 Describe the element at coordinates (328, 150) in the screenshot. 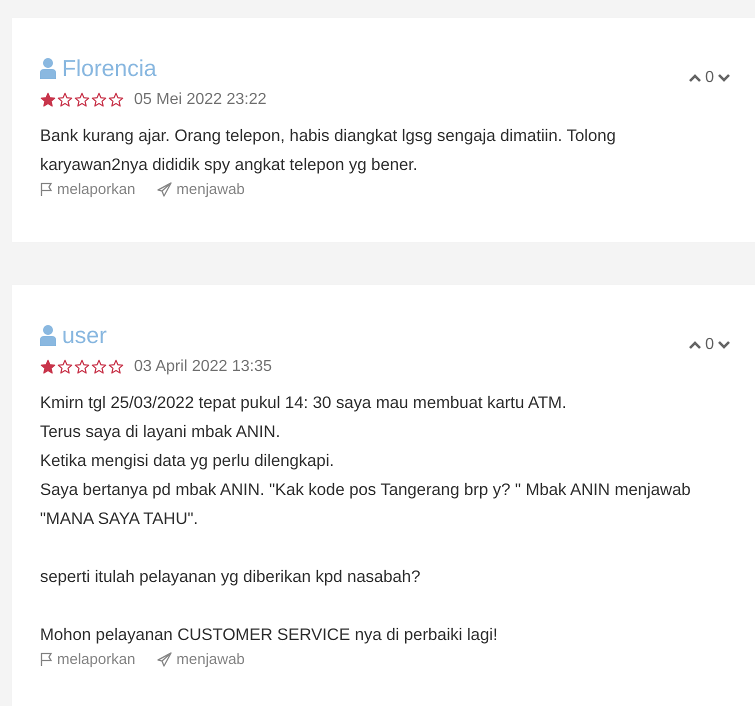

I see `review-text: Bank kurang ajar. Orang telepon, habis diangkat lgsg sengaja dimatiin. Tolong karyawan2nya dididik spy angkat telepon yg bener.` at that location.